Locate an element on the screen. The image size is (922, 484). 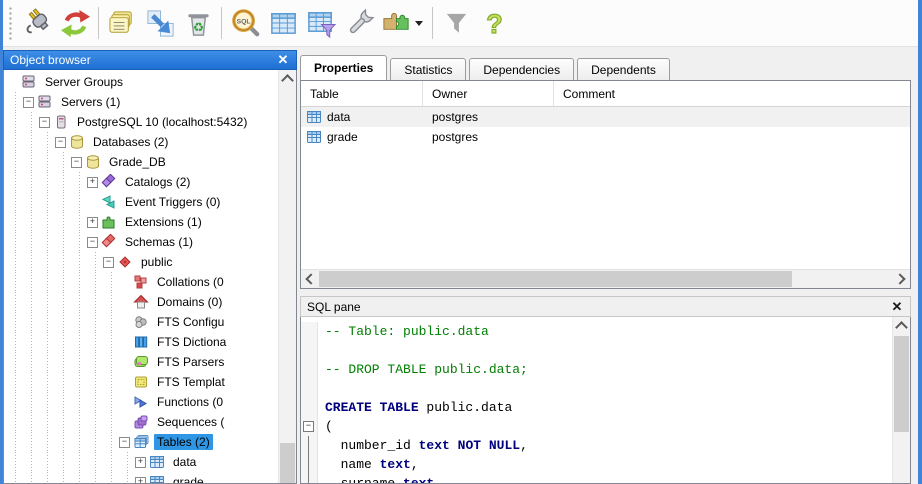
help-button: ? is located at coordinates (494, 23).